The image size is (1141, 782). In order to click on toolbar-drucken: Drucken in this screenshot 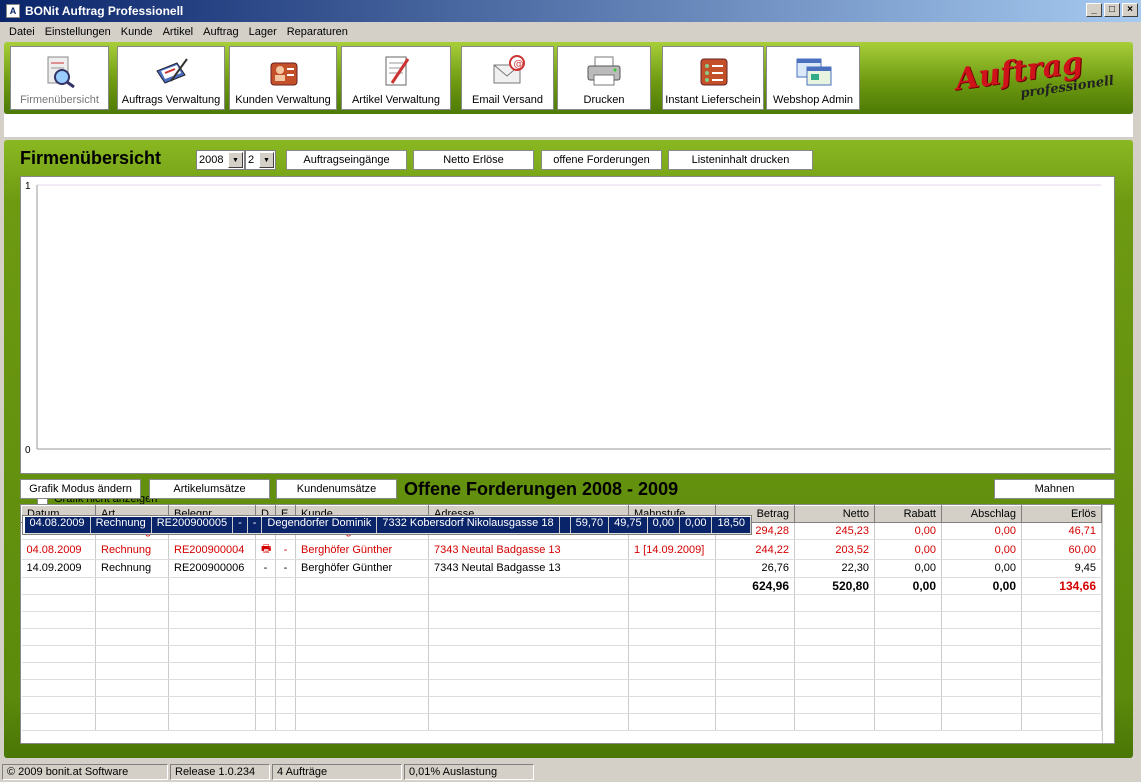, I will do `click(604, 78)`.